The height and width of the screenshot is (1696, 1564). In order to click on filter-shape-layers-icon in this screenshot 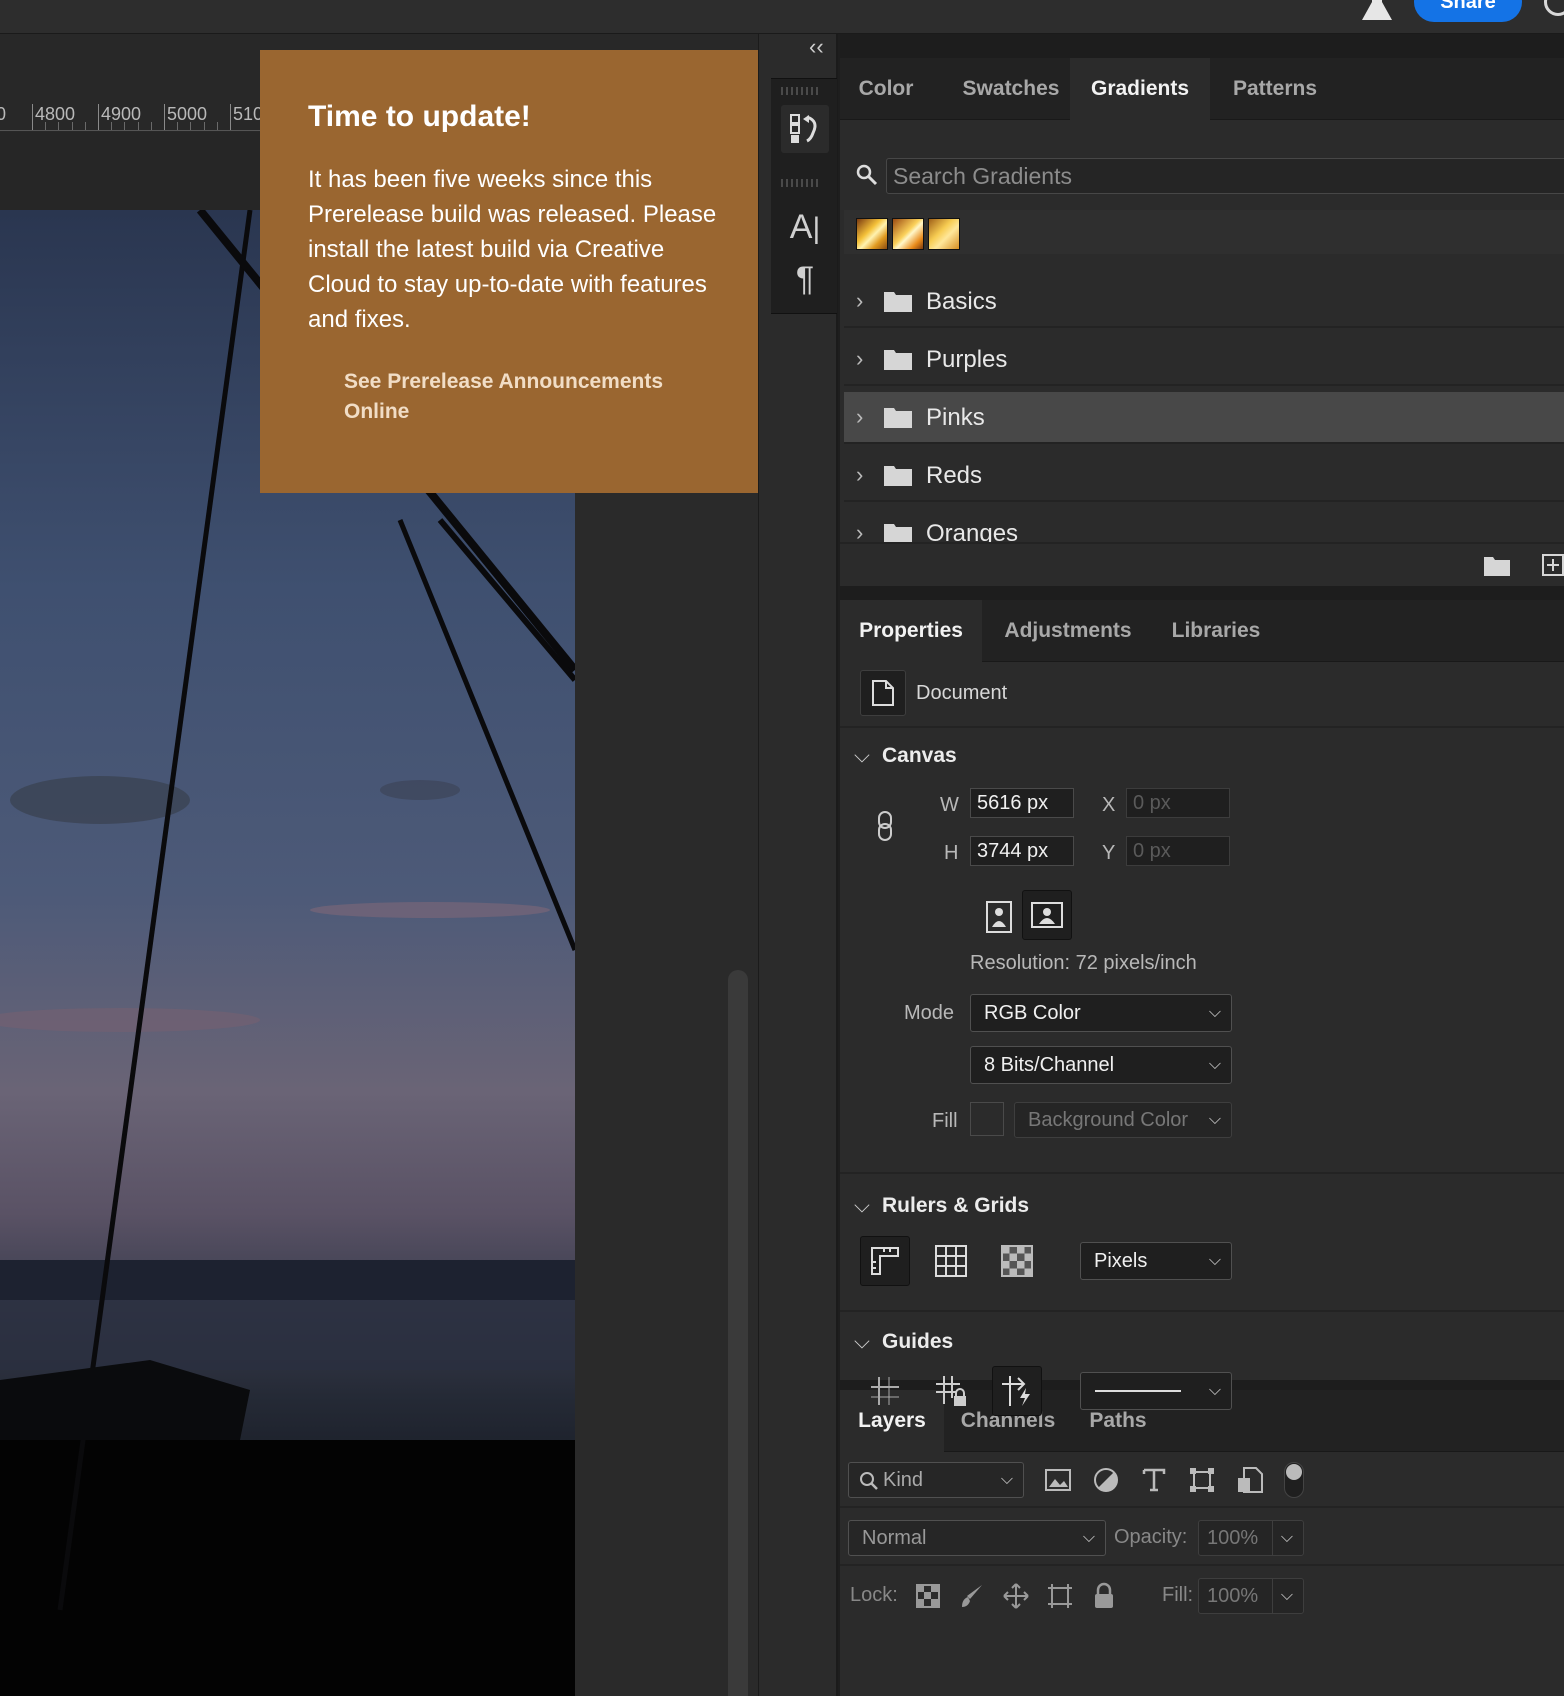, I will do `click(1202, 1480)`.